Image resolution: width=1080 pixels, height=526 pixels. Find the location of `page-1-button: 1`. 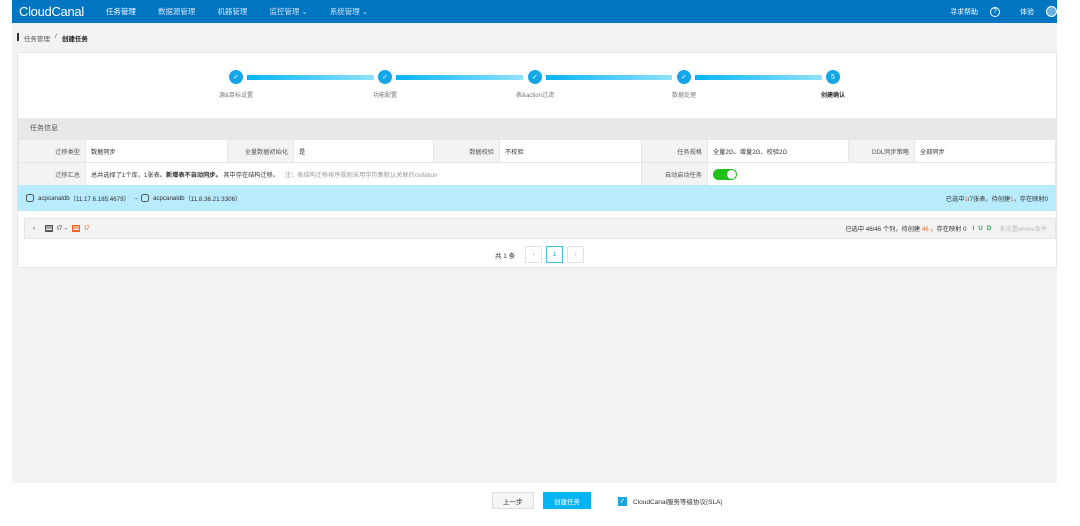

page-1-button: 1 is located at coordinates (555, 254).